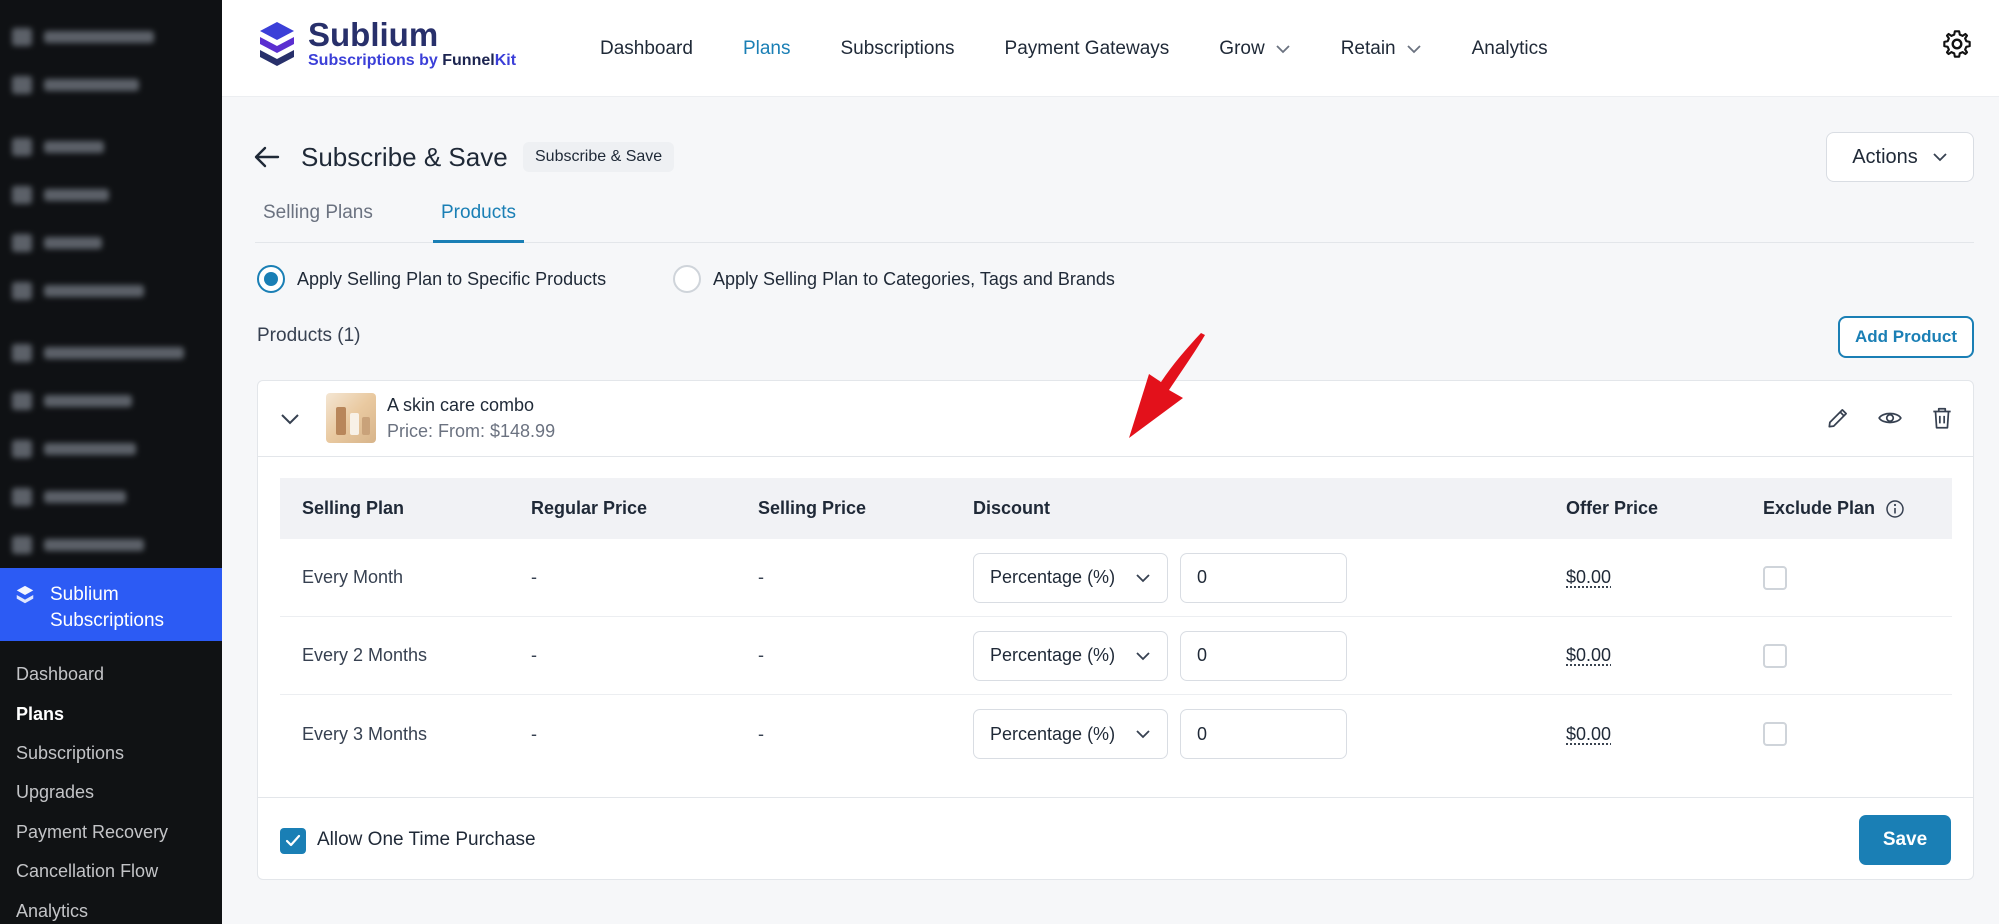 Image resolution: width=1999 pixels, height=924 pixels. What do you see at coordinates (351, 418) in the screenshot?
I see `product-thumbnail` at bounding box center [351, 418].